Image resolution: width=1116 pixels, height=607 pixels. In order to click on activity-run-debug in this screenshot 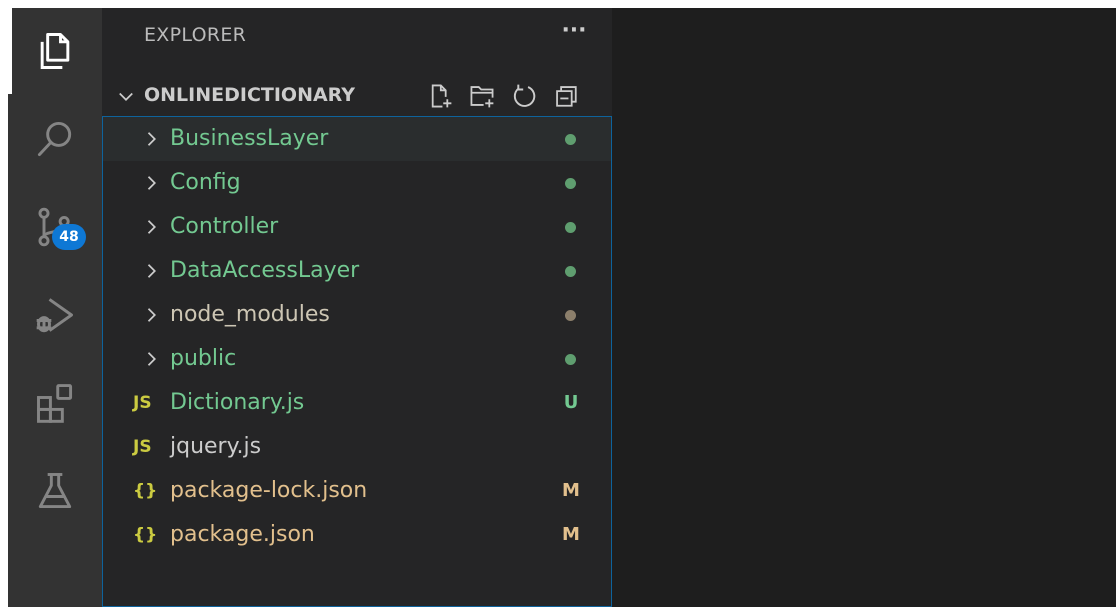, I will do `click(55, 315)`.